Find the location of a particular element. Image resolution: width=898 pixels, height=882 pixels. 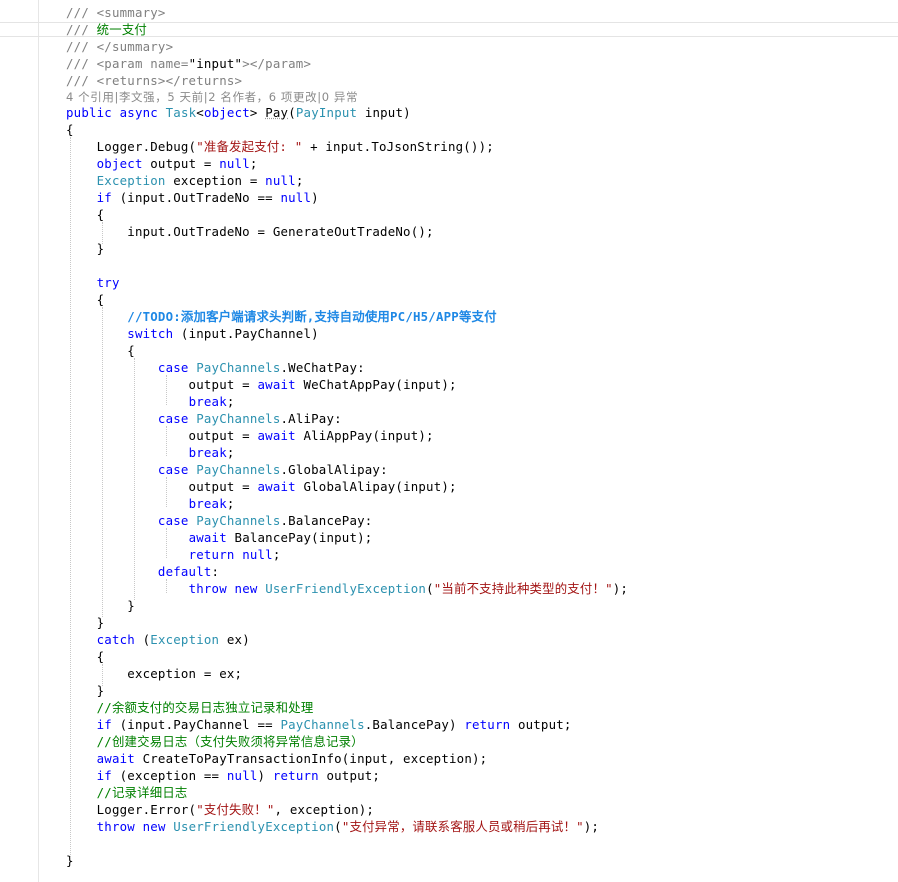

enum-member: AliPay is located at coordinates (311, 418).